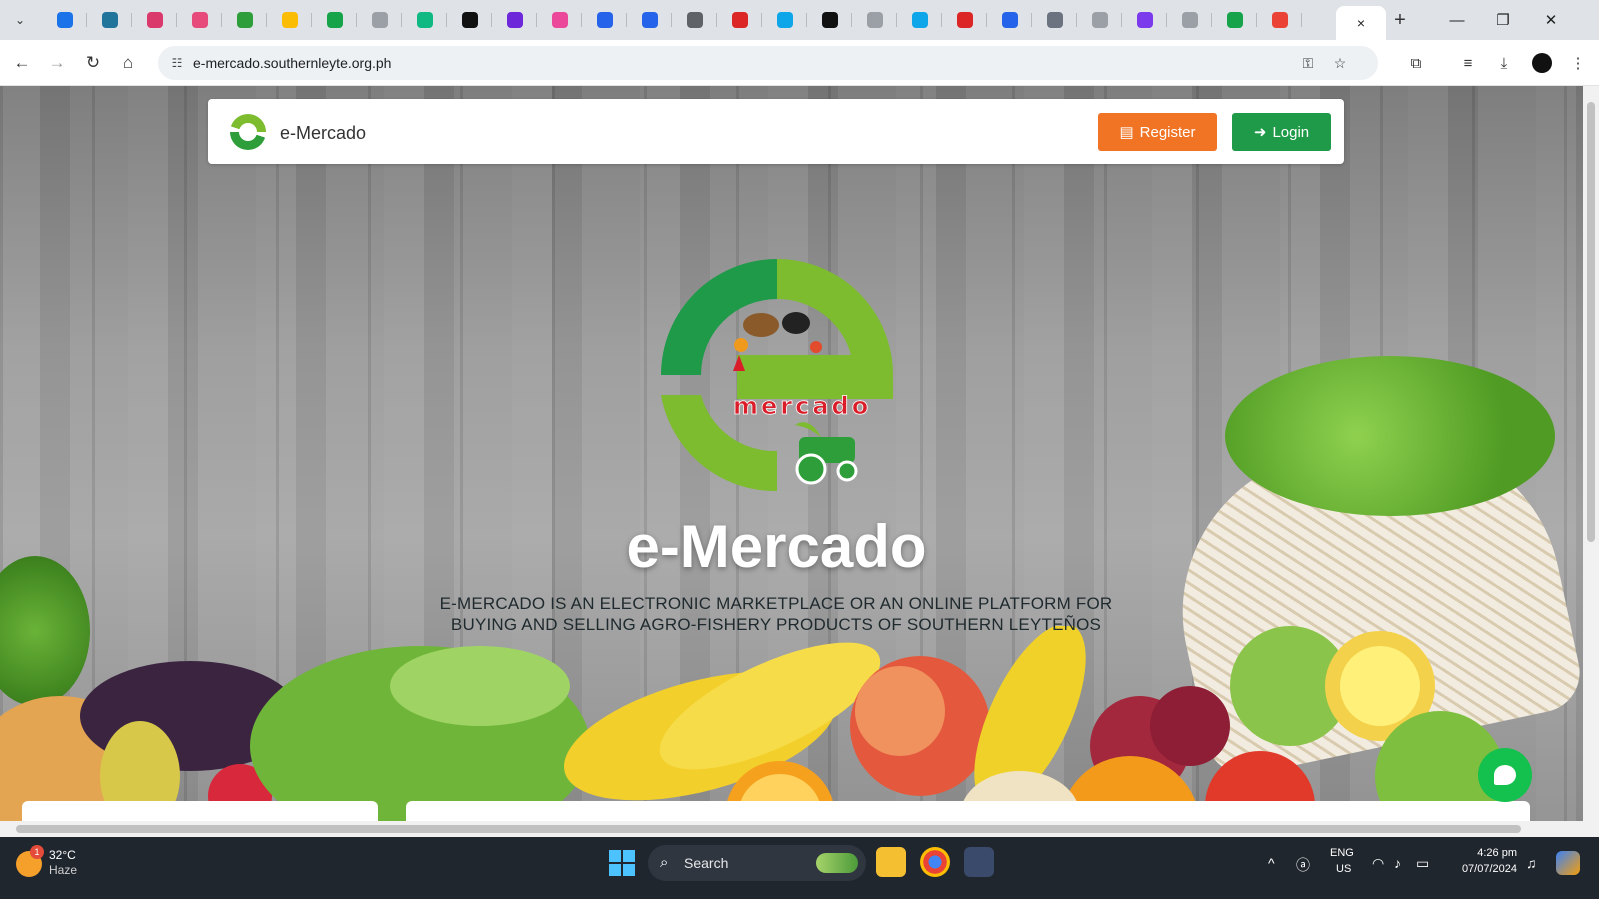 Image resolution: width=1599 pixels, height=899 pixels. I want to click on copilot-icon, so click(1568, 863).